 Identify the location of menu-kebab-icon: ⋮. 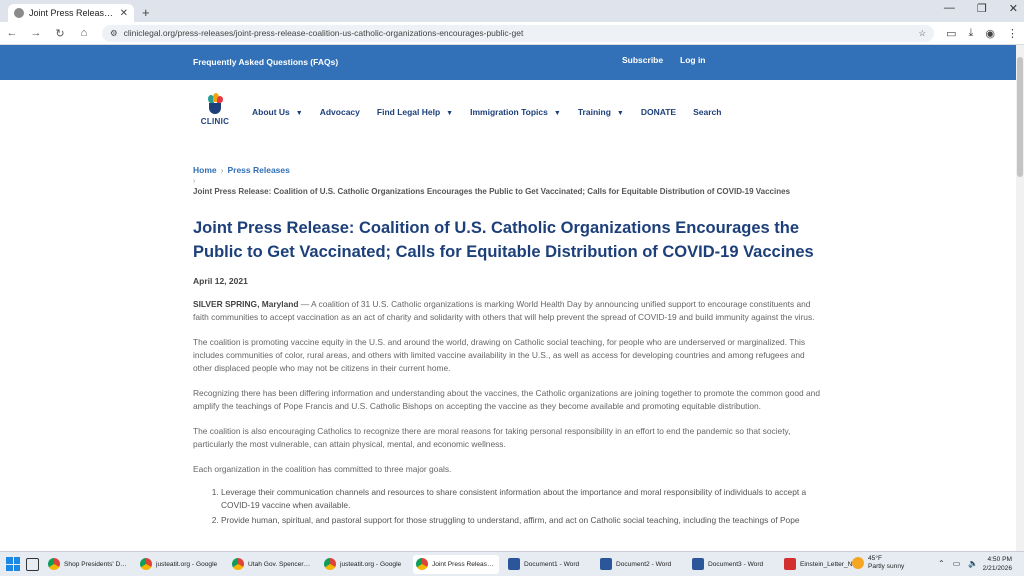
(1012, 33).